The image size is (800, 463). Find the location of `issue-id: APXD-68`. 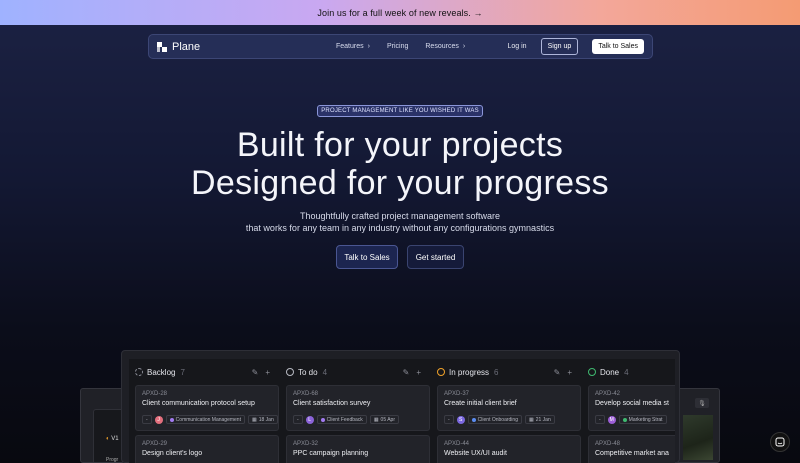

issue-id: APXD-68 is located at coordinates (306, 394).